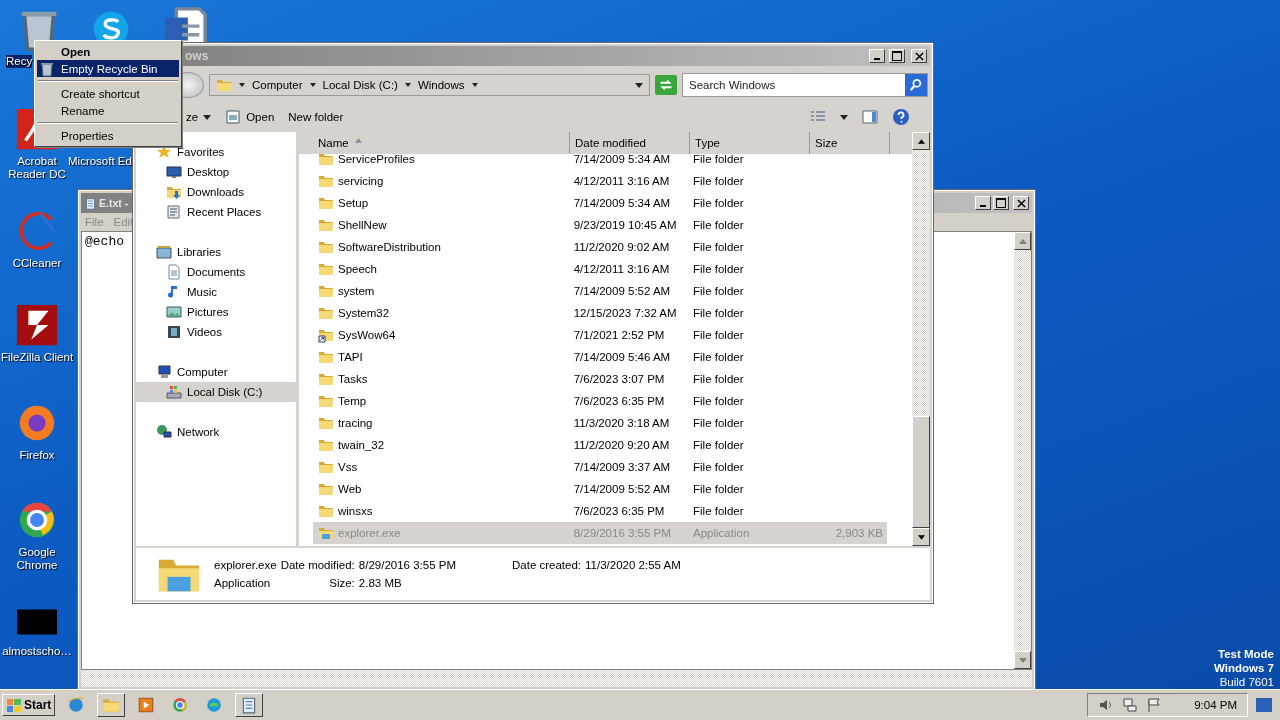 The image size is (1280, 720). I want to click on detail-label: Size:, so click(342, 583).